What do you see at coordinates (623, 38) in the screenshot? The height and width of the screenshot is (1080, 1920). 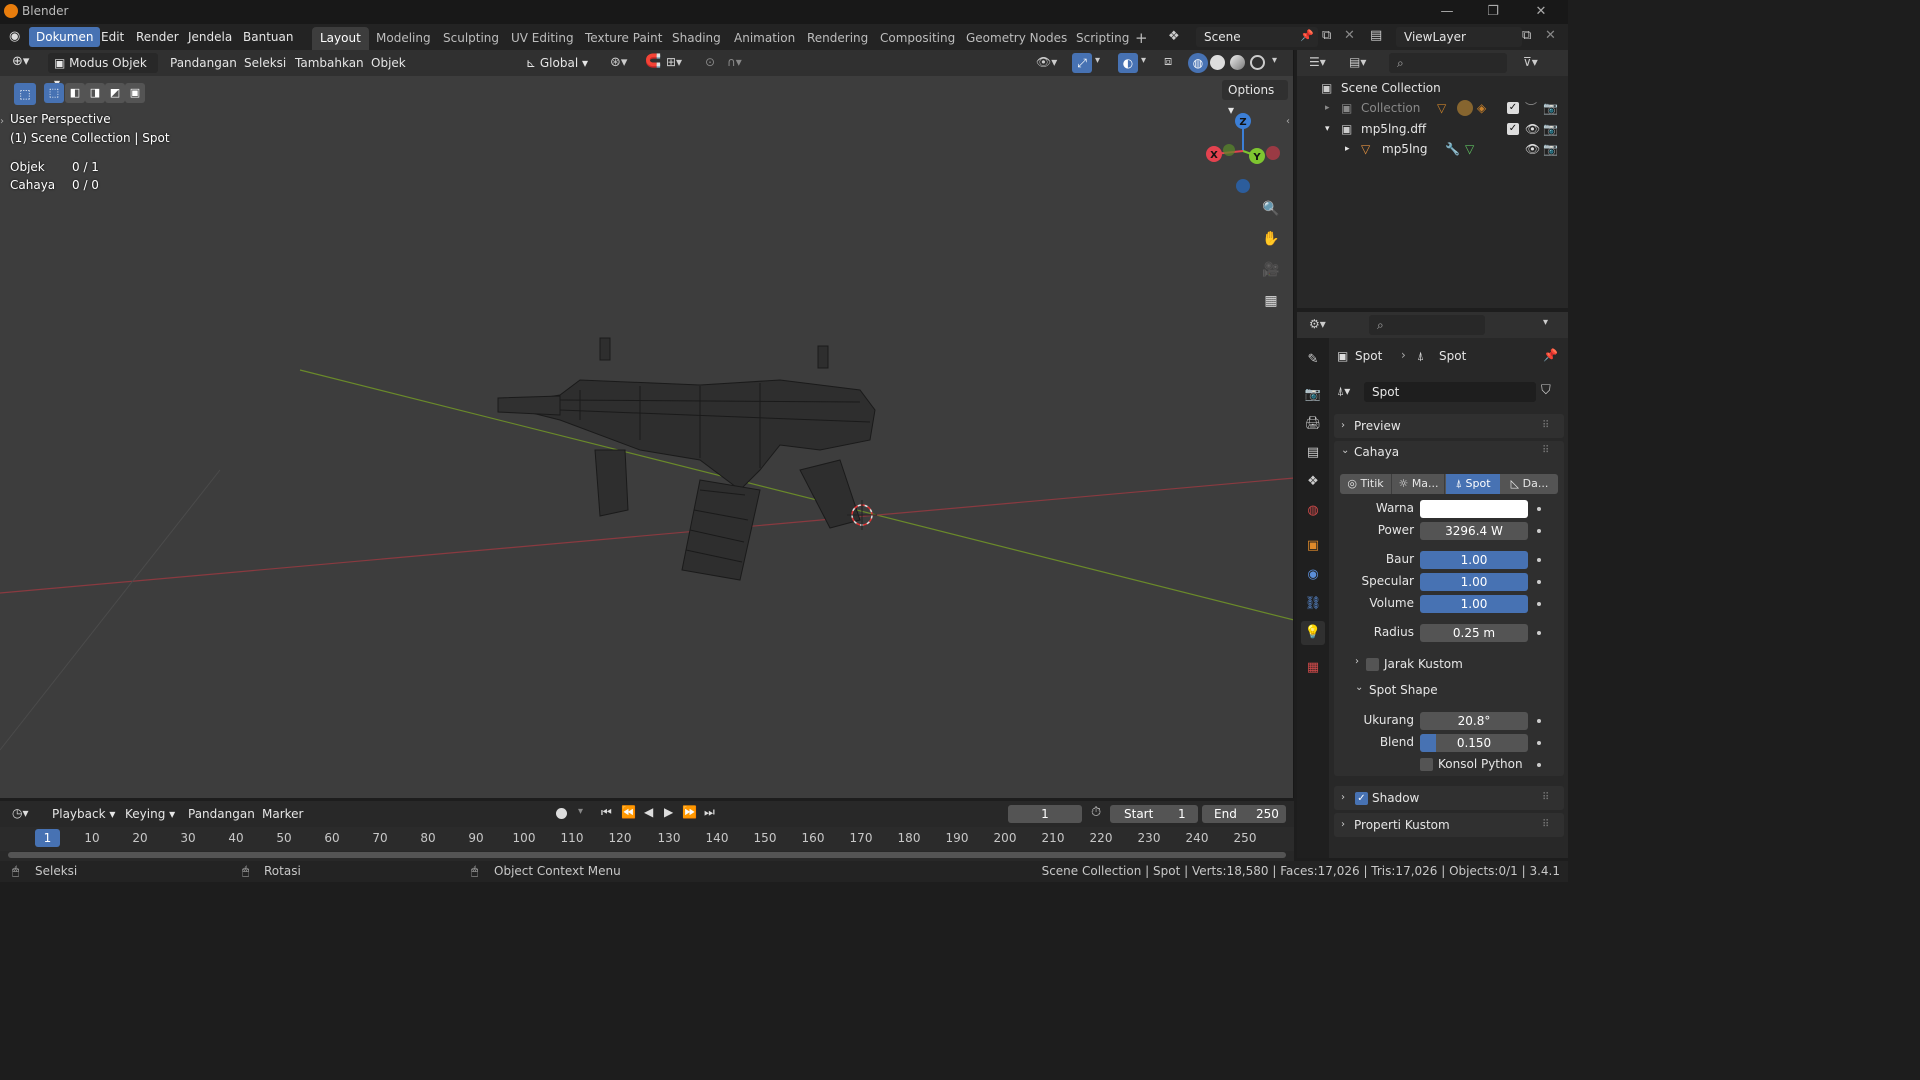 I see `tab-texture-paint: Texture Paint` at bounding box center [623, 38].